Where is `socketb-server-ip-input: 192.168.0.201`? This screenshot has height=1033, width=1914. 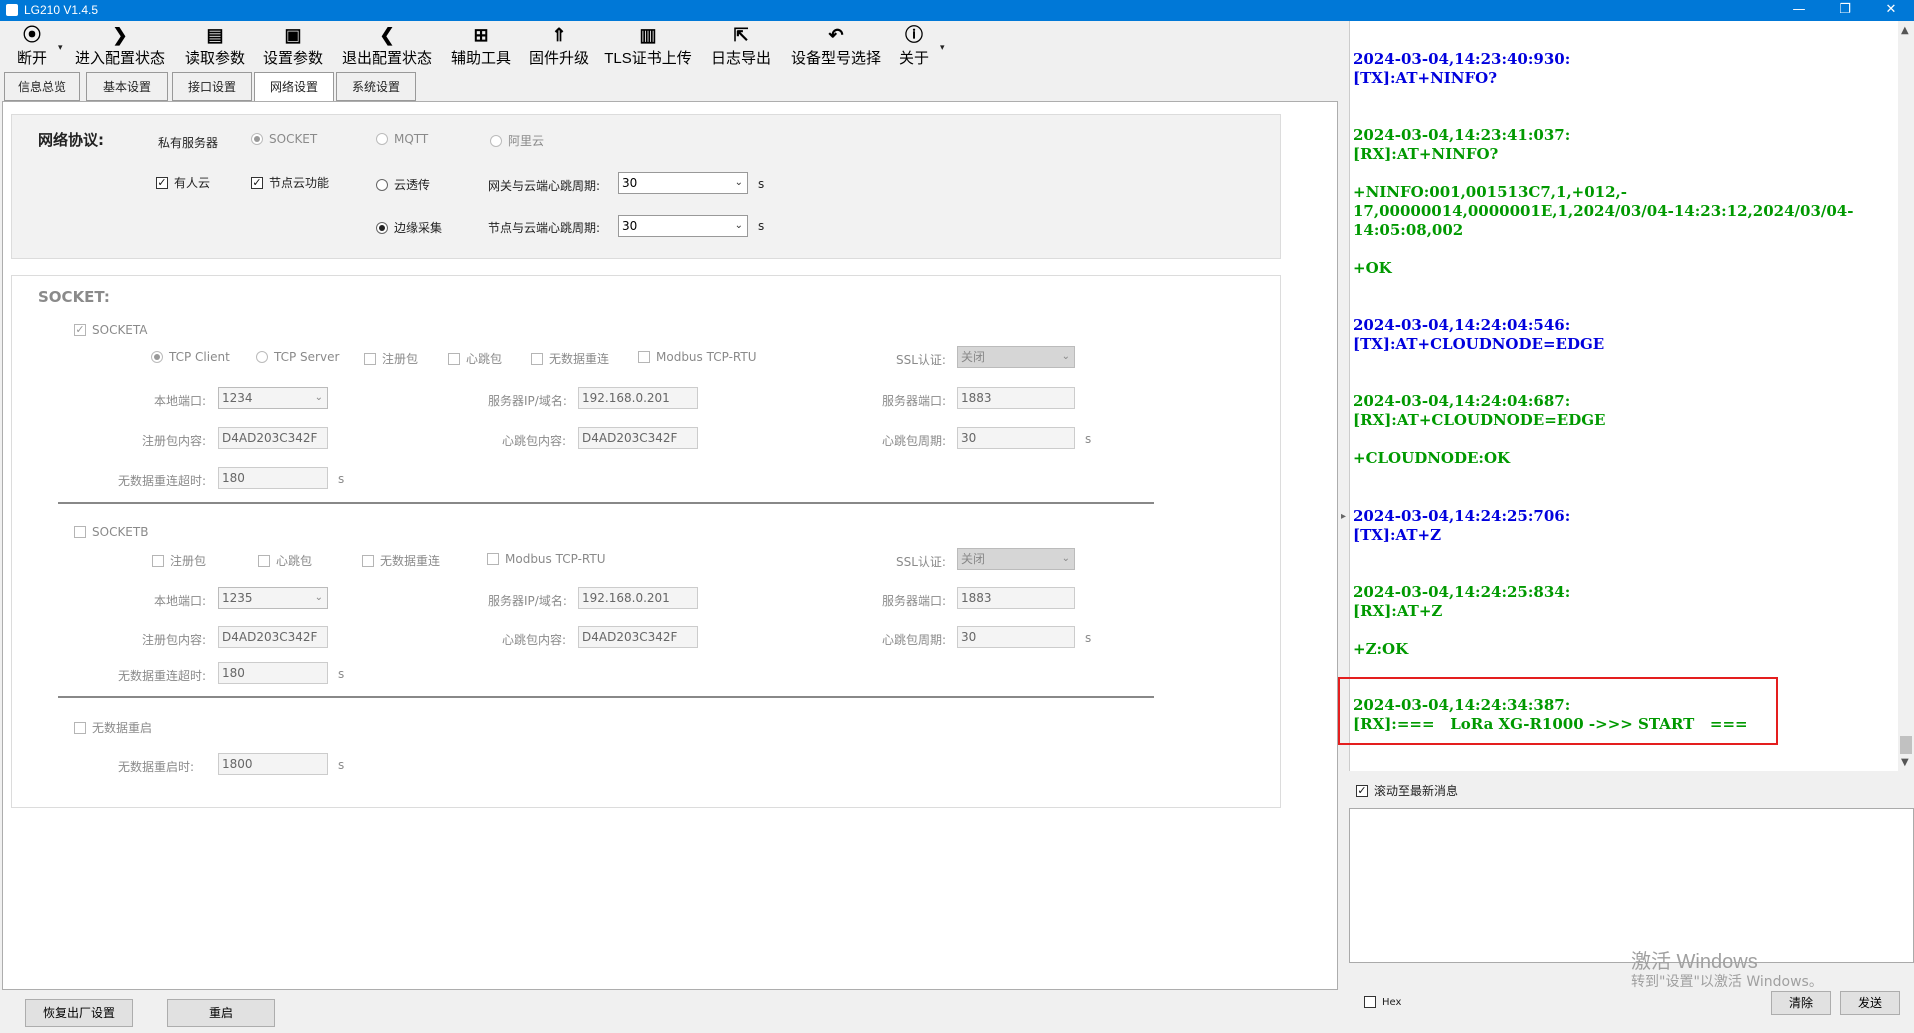
socketb-server-ip-input: 192.168.0.201 is located at coordinates (638, 598).